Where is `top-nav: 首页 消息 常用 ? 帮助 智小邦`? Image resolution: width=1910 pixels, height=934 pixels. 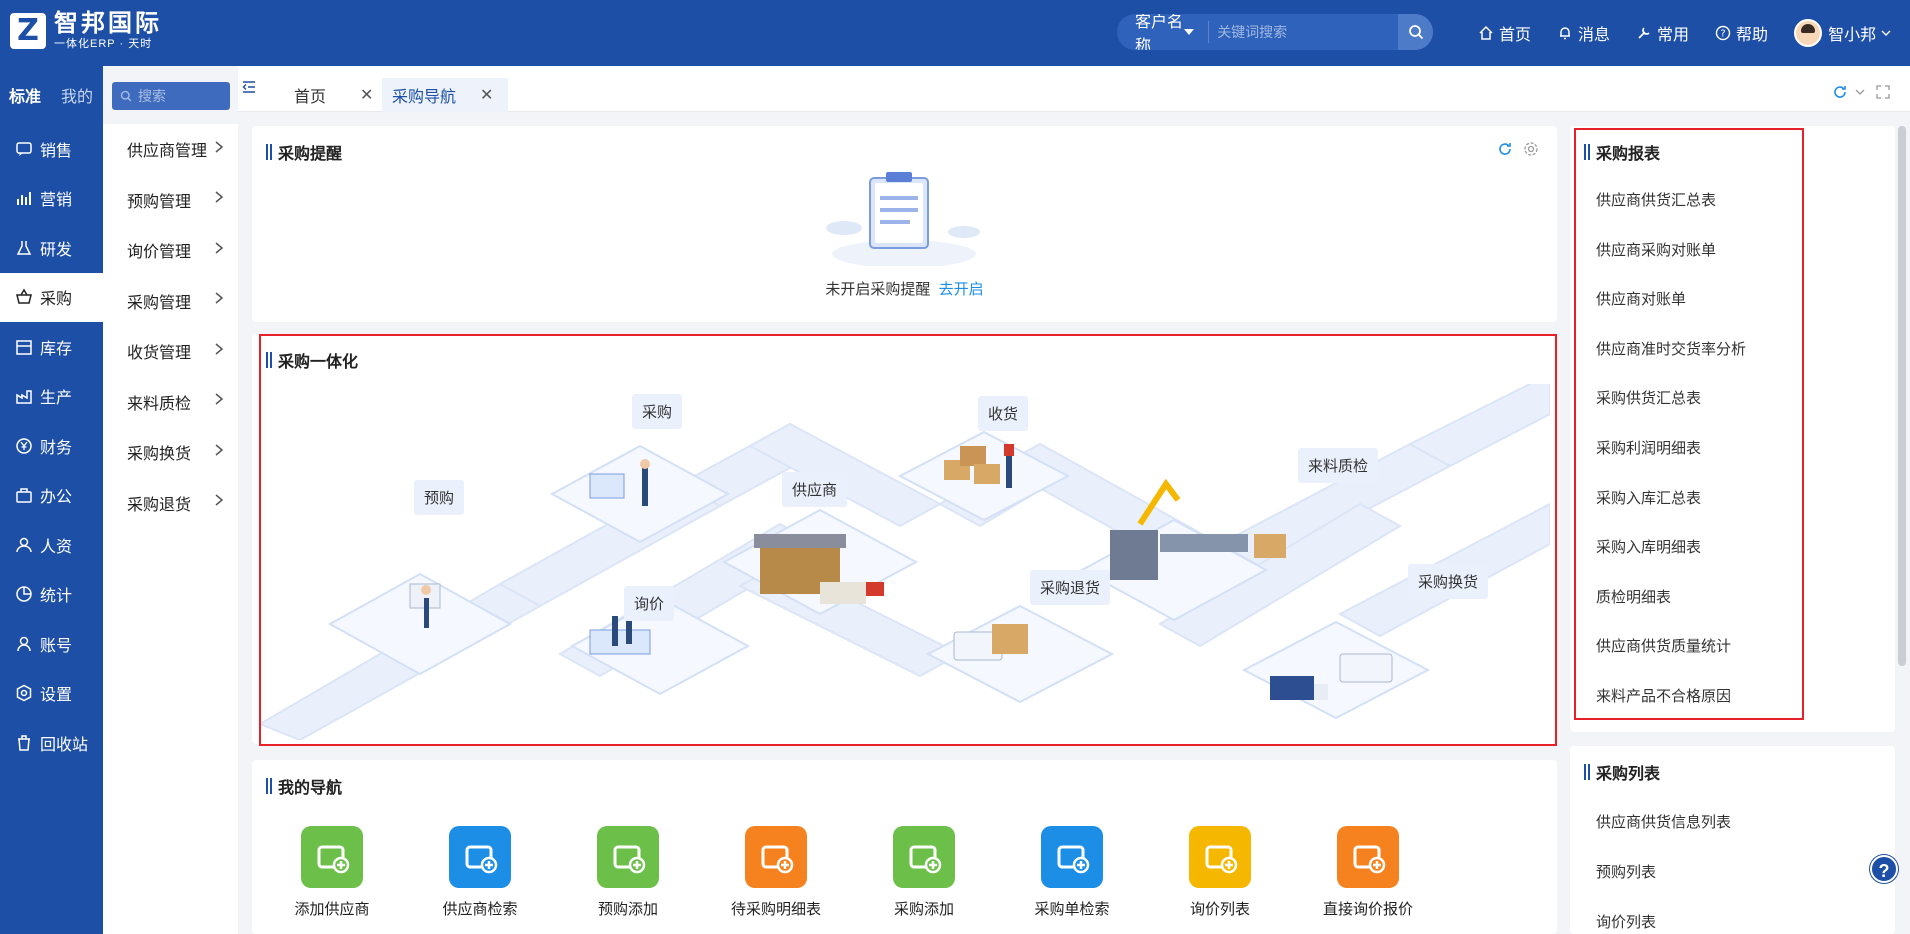 top-nav: 首页 消息 常用 ? 帮助 智小邦 is located at coordinates (1687, 33).